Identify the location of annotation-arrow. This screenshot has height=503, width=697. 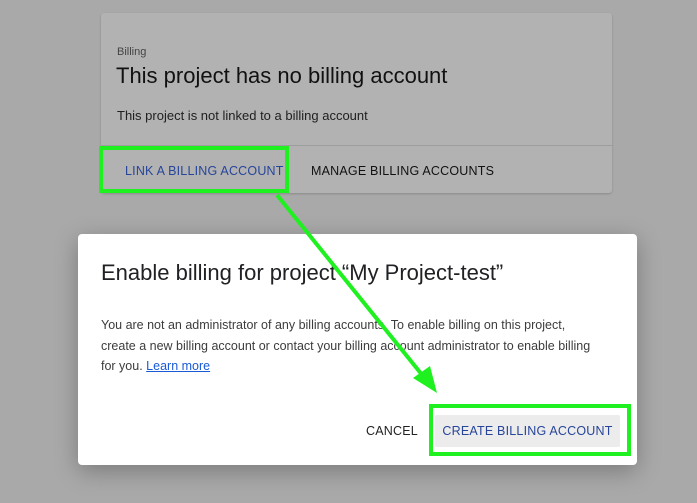
(356, 293).